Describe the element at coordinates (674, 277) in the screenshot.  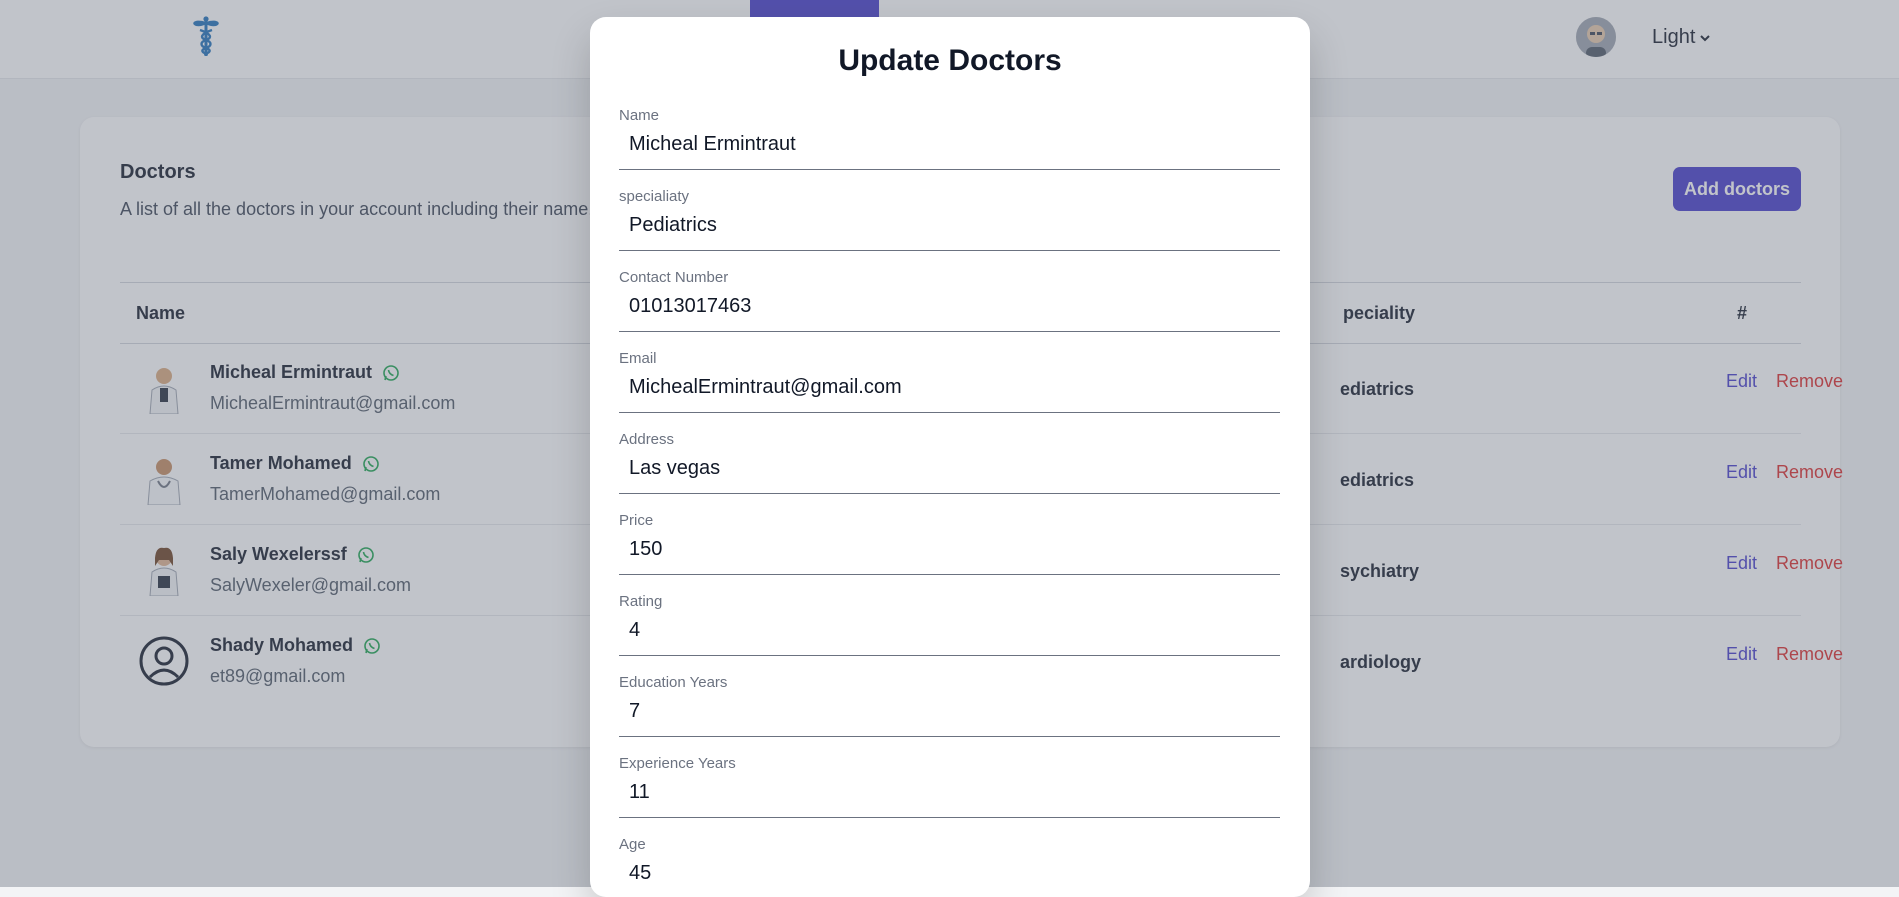
I see `field-label: Contact Number` at that location.